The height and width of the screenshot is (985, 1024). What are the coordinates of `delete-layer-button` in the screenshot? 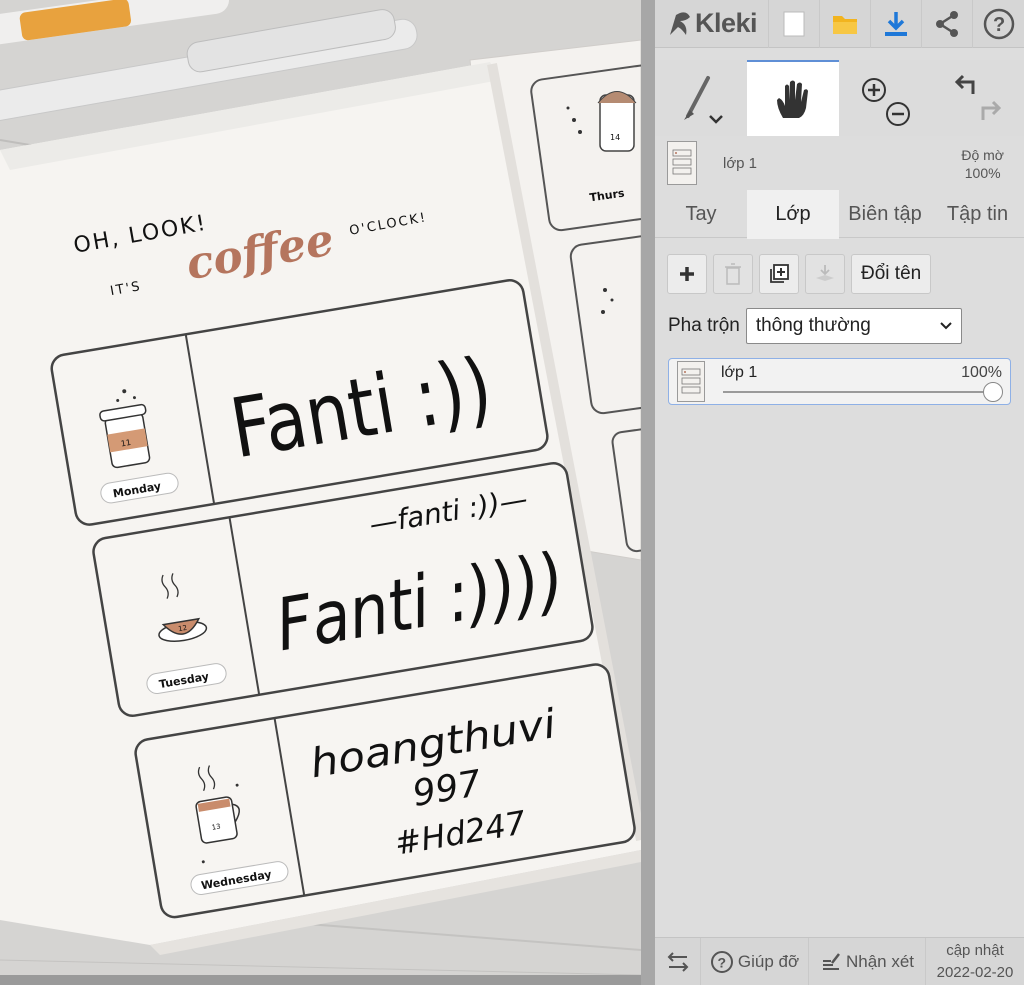 It's located at (733, 274).